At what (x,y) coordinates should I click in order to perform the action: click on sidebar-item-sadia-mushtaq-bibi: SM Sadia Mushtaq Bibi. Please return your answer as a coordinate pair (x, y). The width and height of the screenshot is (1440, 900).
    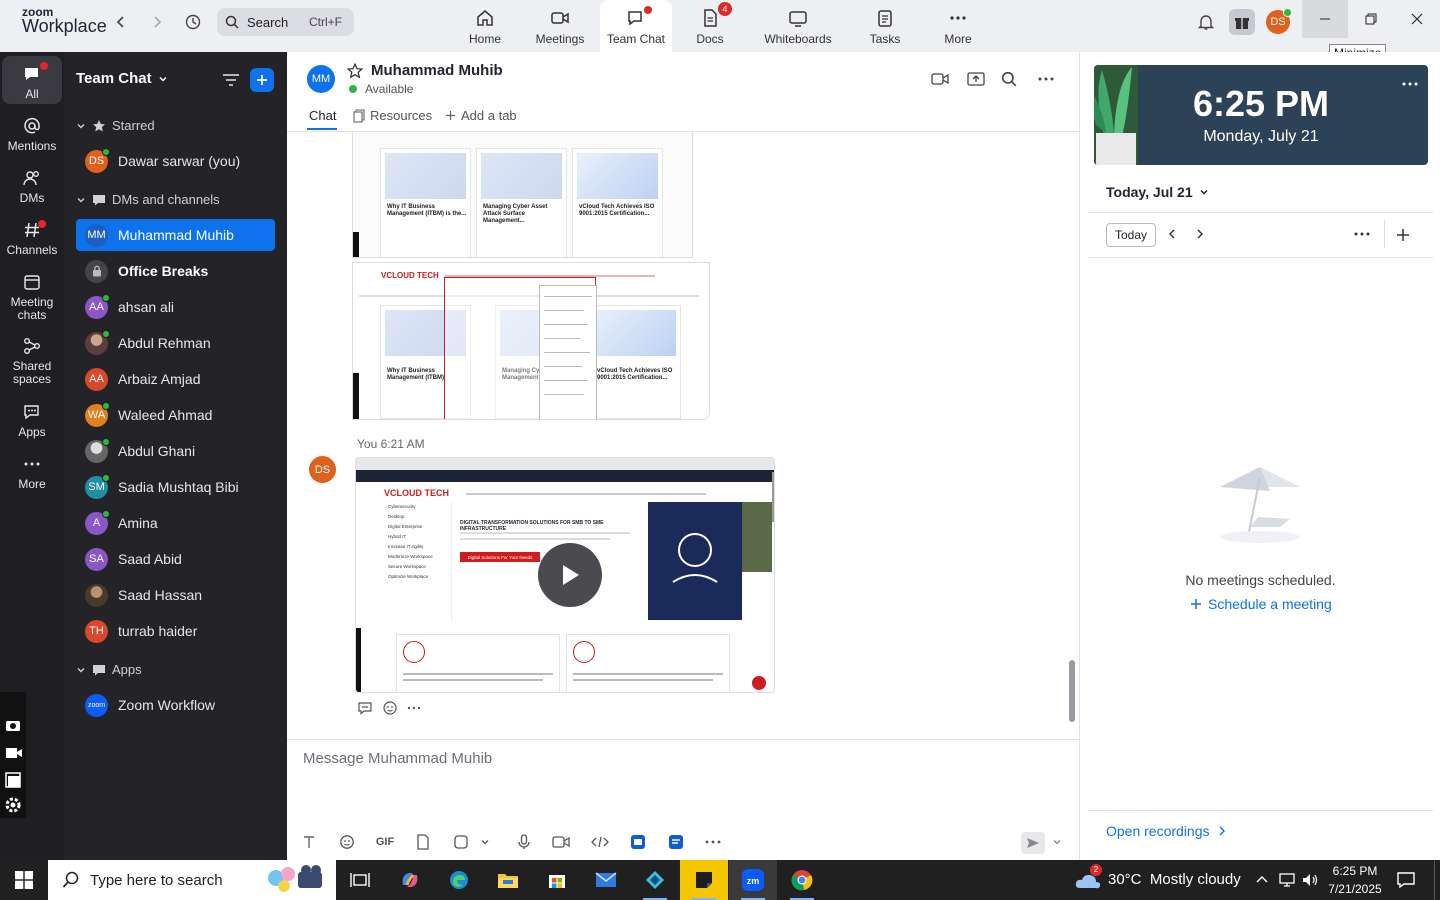
    Looking at the image, I should click on (175, 487).